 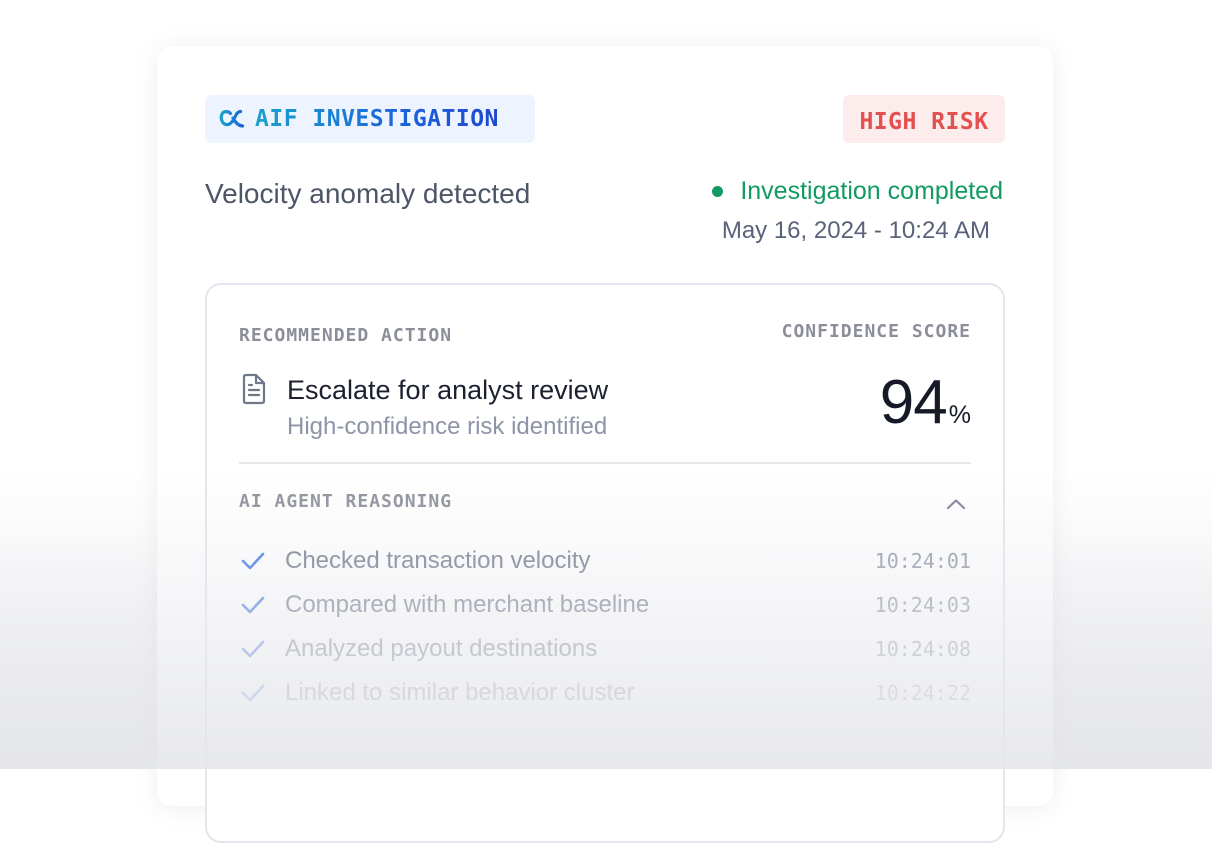 I want to click on reasoning-step: Analyzed payout destinations 10:24:08, so click(x=605, y=651).